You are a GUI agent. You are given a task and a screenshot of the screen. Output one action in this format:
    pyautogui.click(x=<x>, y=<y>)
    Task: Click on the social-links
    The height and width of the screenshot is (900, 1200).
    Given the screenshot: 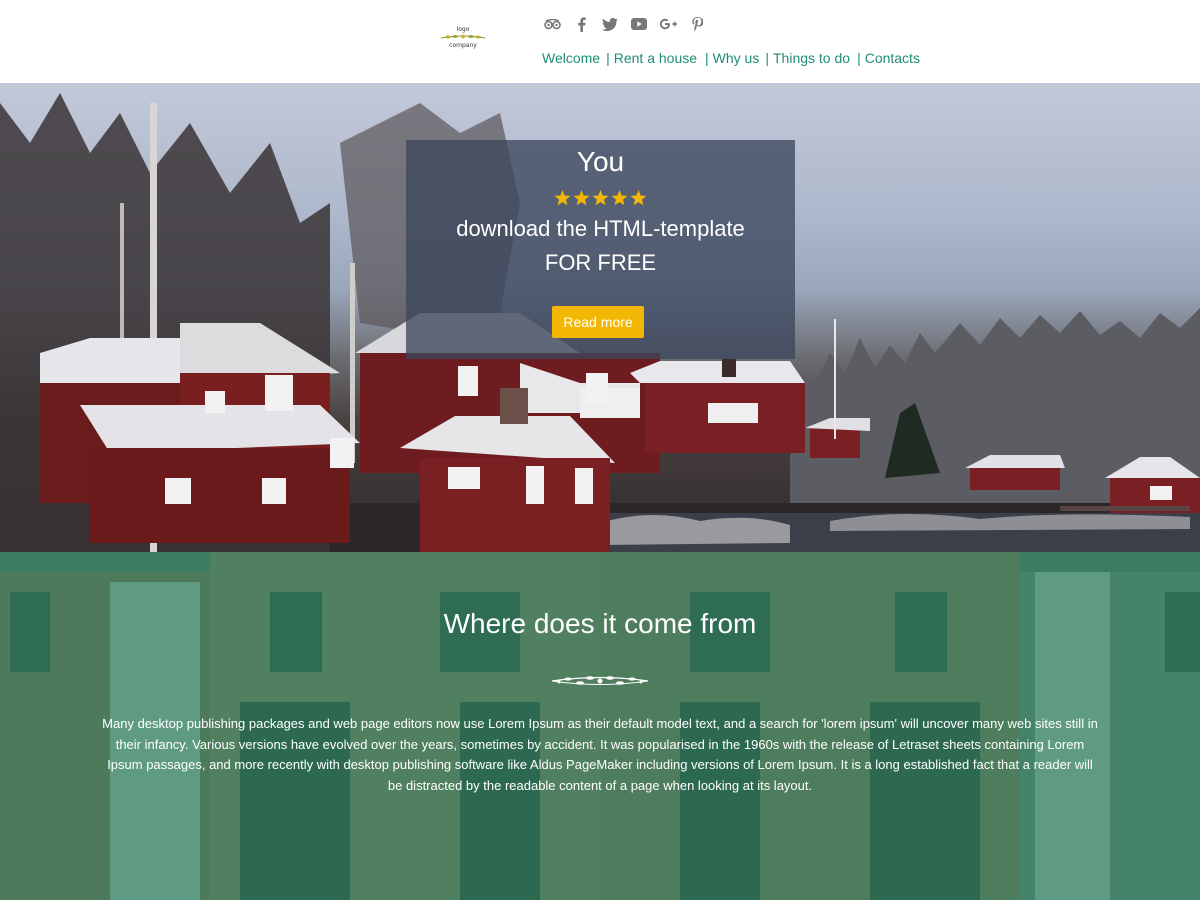 What is the action you would take?
    pyautogui.click(x=627, y=24)
    